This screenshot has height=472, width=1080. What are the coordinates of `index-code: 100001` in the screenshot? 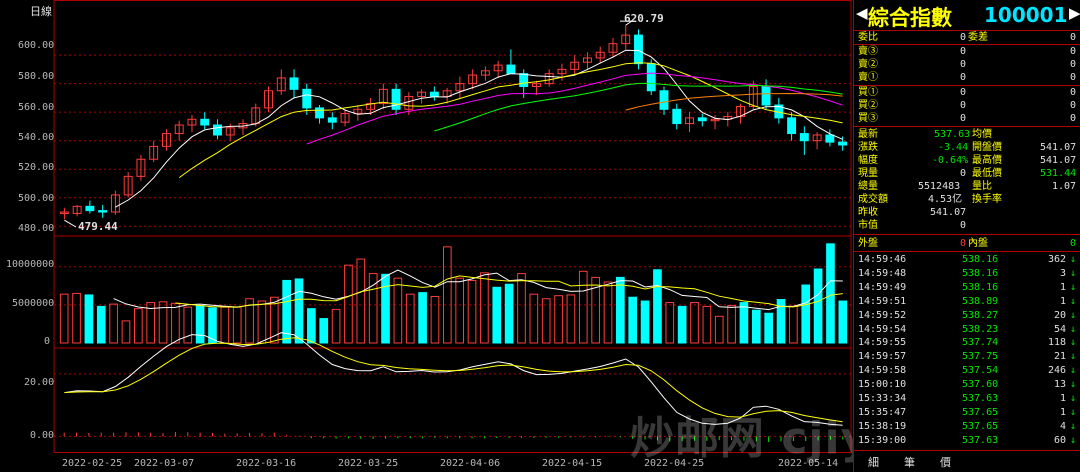 It's located at (1026, 15).